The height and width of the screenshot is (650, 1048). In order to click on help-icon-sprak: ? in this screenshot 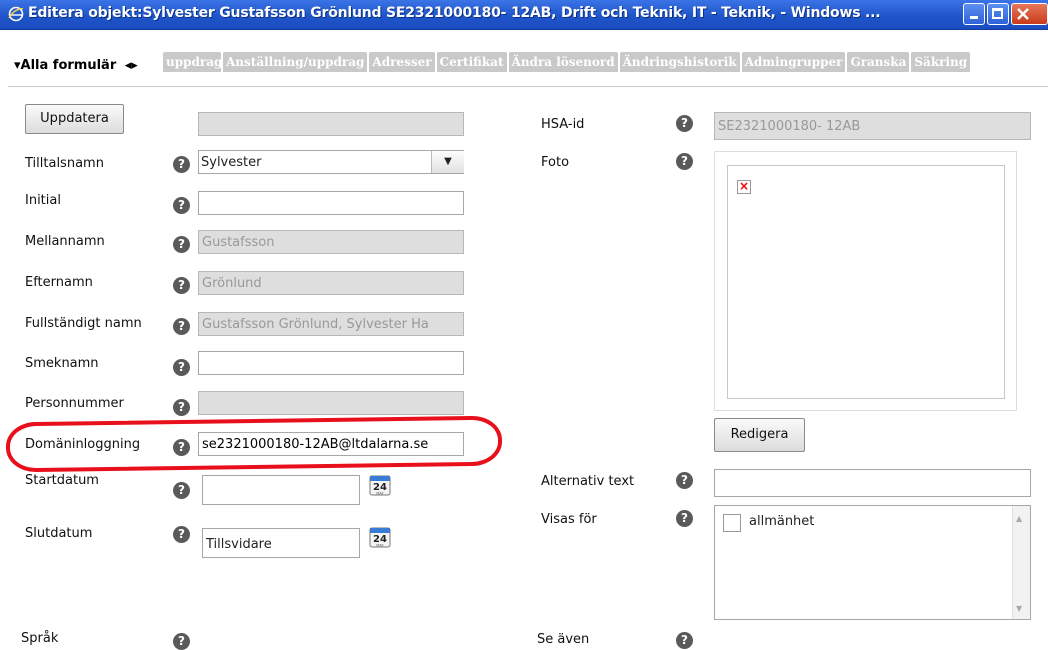, I will do `click(181, 641)`.